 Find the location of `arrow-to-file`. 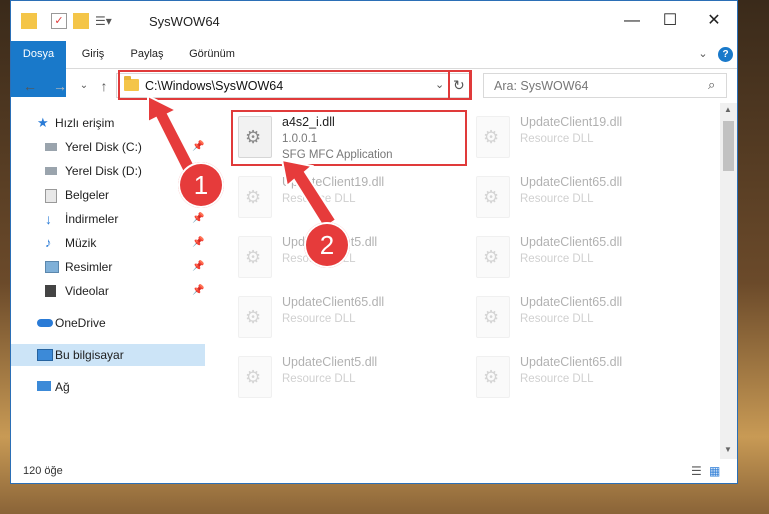

arrow-to-file is located at coordinates (309, 194).